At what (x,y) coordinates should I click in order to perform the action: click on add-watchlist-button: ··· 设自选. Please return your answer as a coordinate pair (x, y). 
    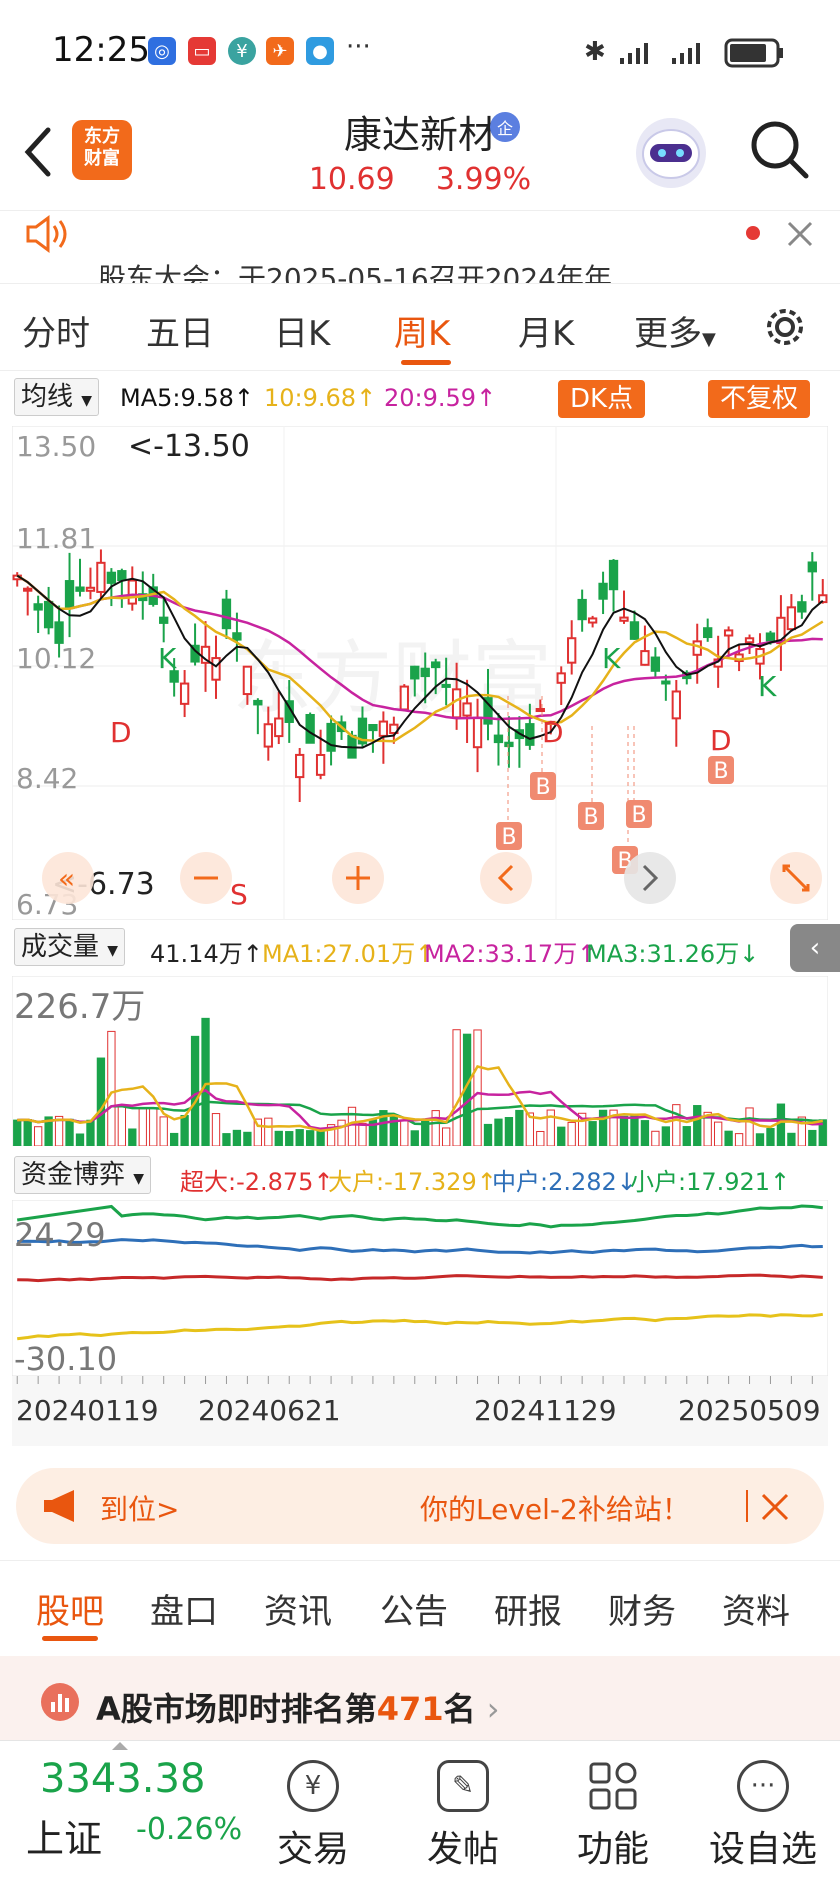
    Looking at the image, I should click on (763, 1816).